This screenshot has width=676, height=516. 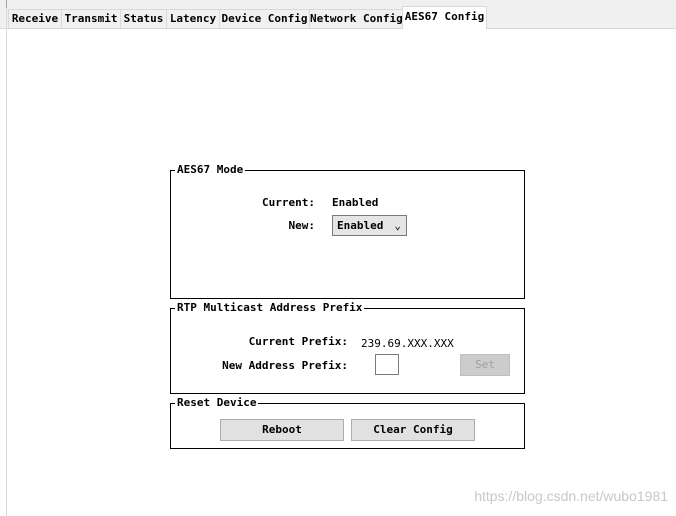 I want to click on tab-receive: Receive, so click(x=35, y=18).